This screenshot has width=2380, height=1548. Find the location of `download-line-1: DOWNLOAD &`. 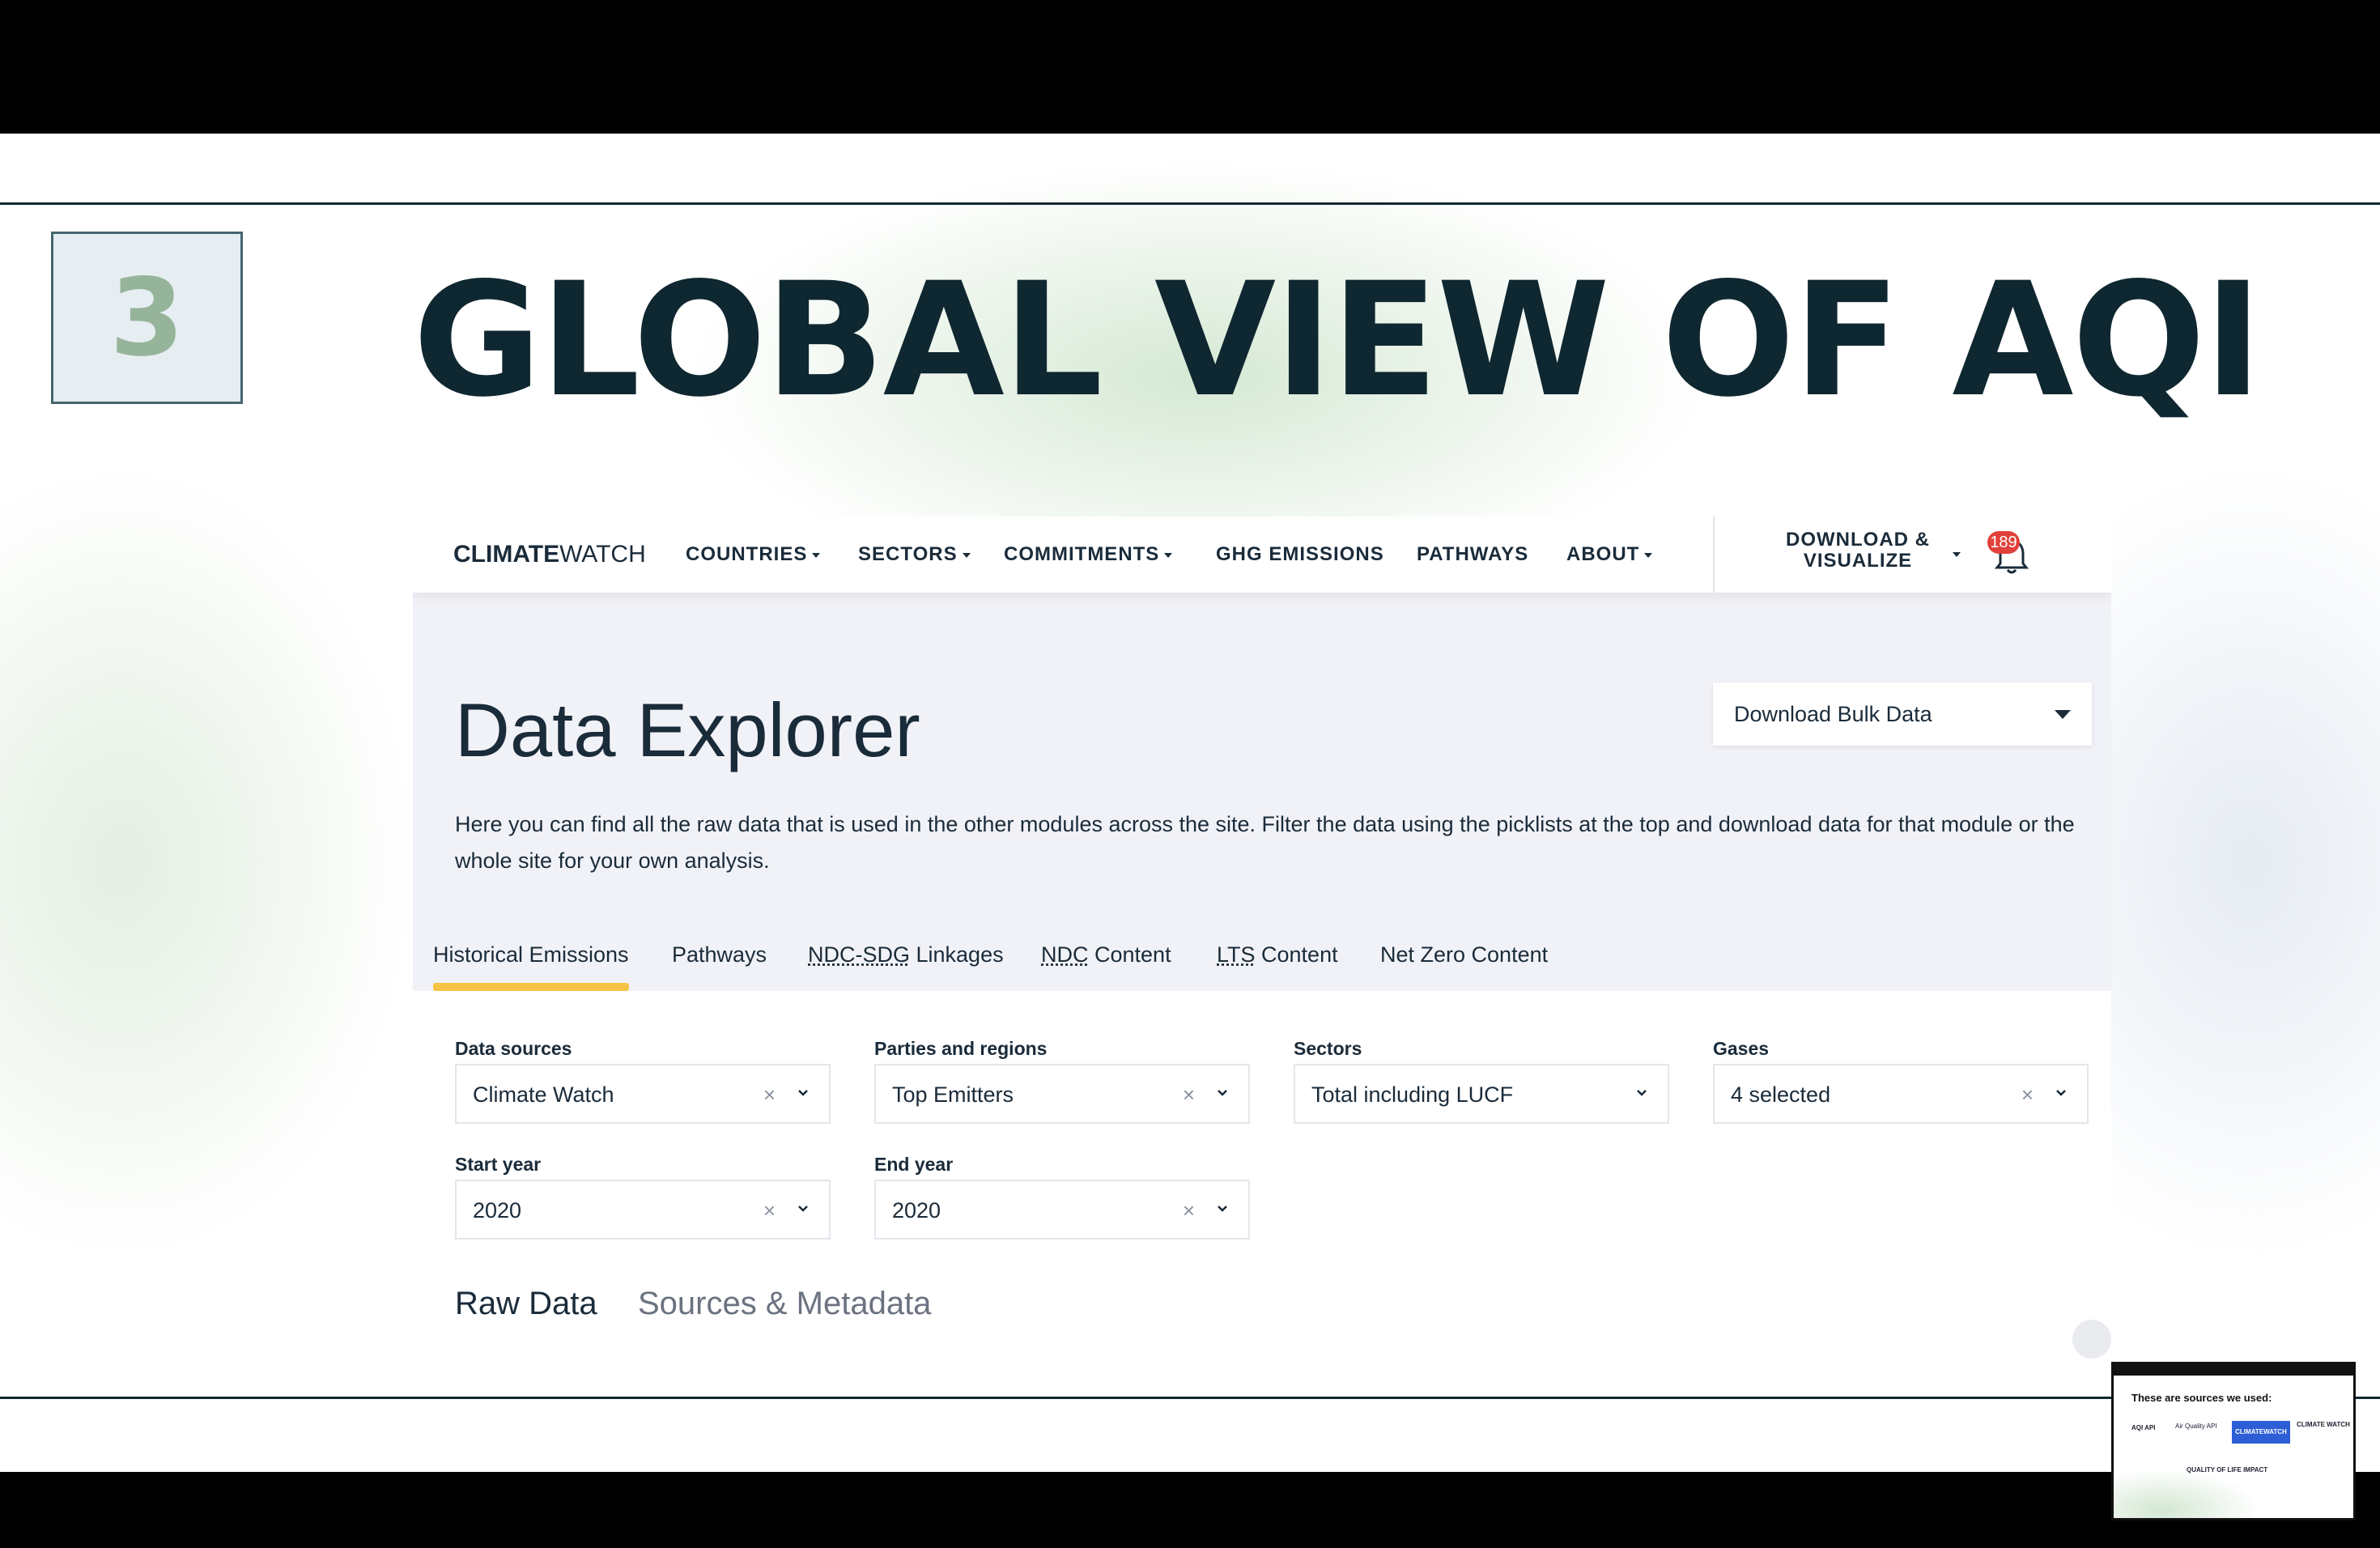

download-line-1: DOWNLOAD & is located at coordinates (1858, 540).